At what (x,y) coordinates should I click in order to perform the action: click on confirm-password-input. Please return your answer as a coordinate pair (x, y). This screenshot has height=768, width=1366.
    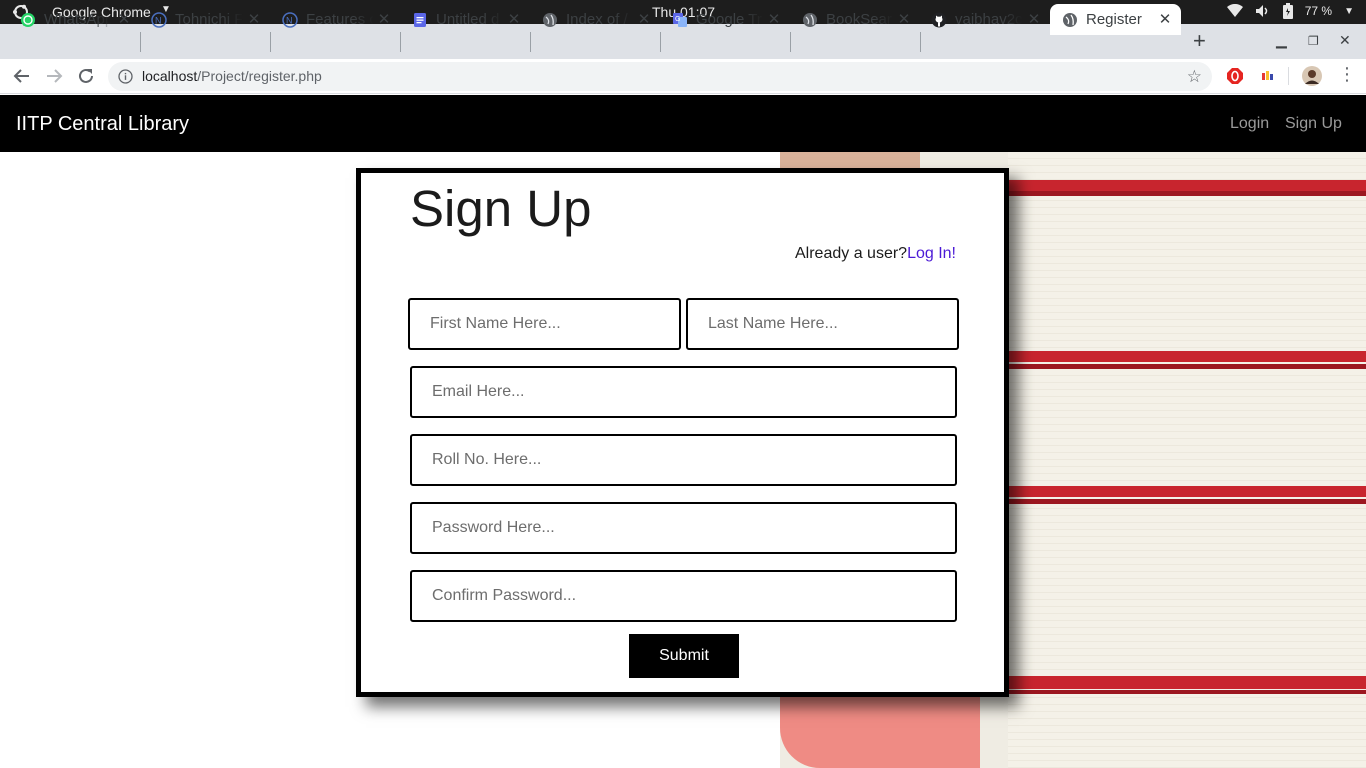
    Looking at the image, I should click on (683, 596).